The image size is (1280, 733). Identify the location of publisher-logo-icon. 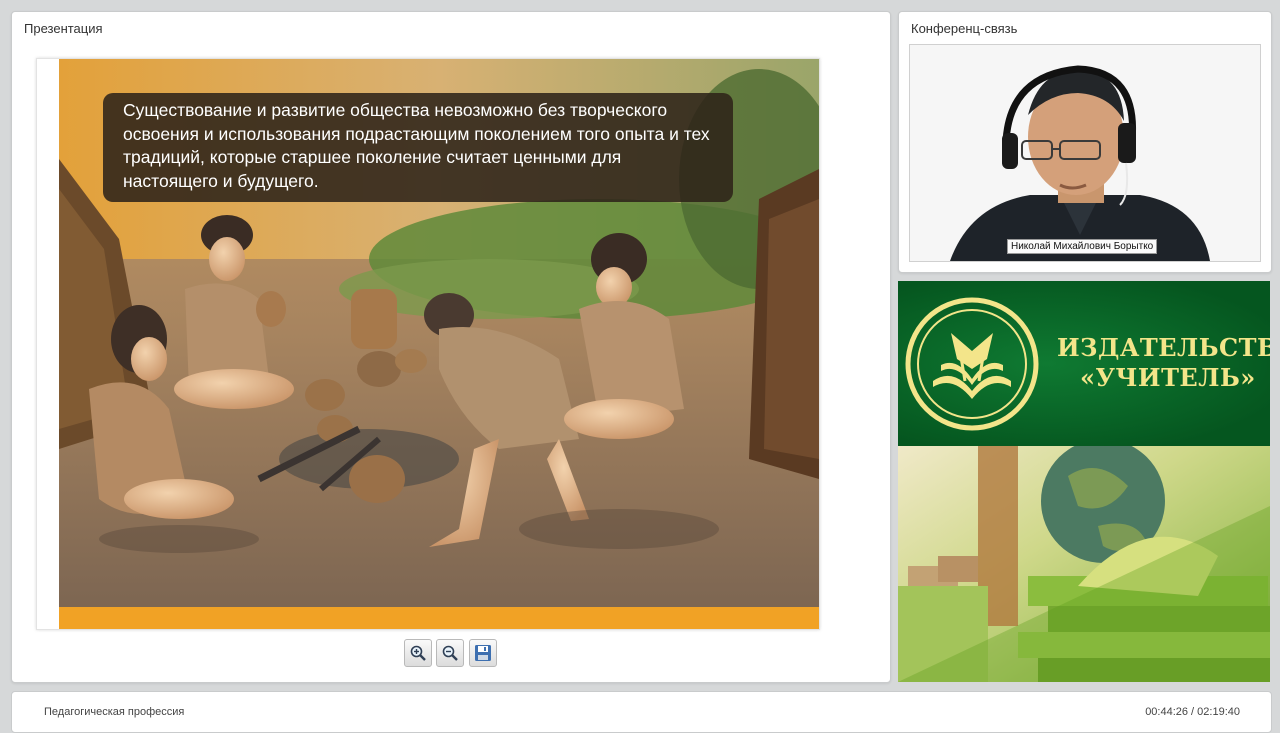
(972, 364).